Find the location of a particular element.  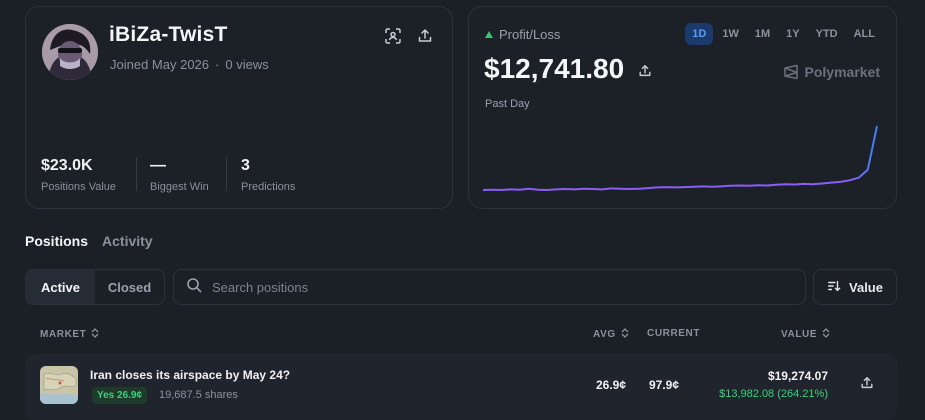

avg-price: 26.9¢ is located at coordinates (611, 385).